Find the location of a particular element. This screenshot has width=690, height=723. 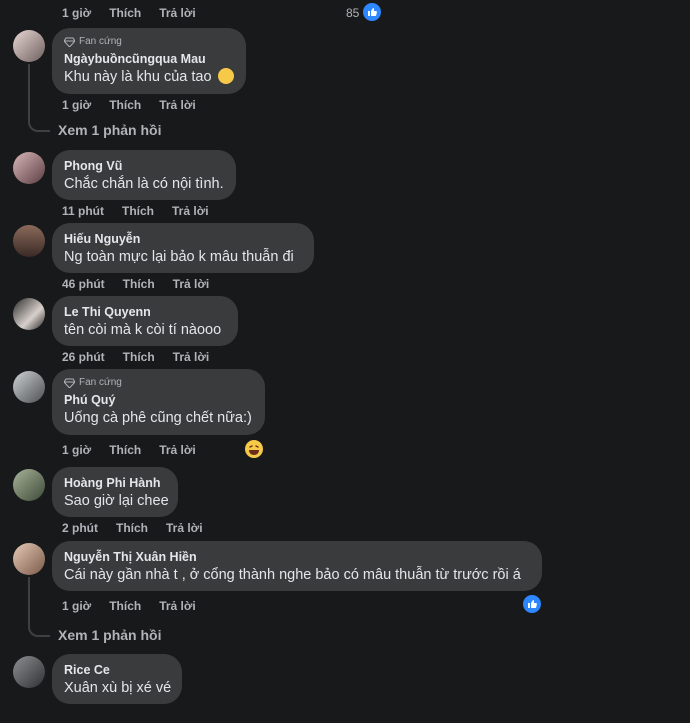

comment-body: tên còi mà k còi tí nàooo is located at coordinates (143, 330).